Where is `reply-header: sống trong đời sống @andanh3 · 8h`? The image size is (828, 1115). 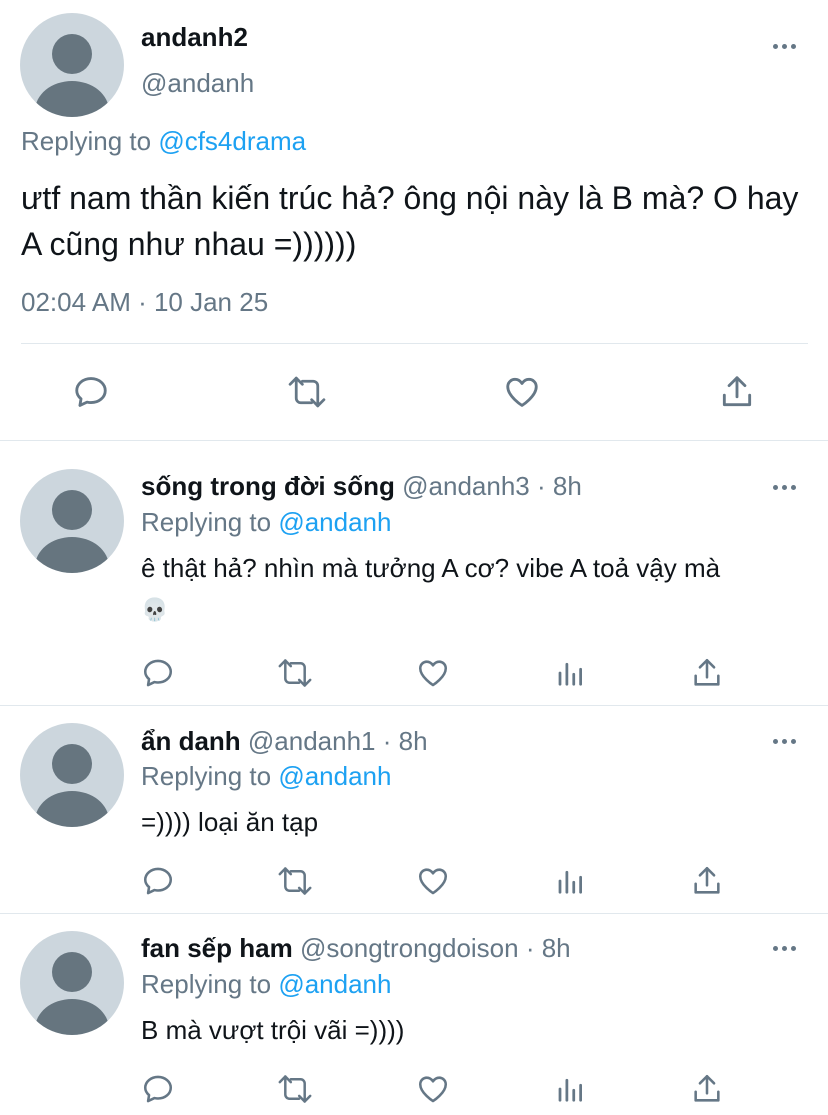
reply-header: sống trong đời sống @andanh3 · 8h is located at coordinates (361, 486).